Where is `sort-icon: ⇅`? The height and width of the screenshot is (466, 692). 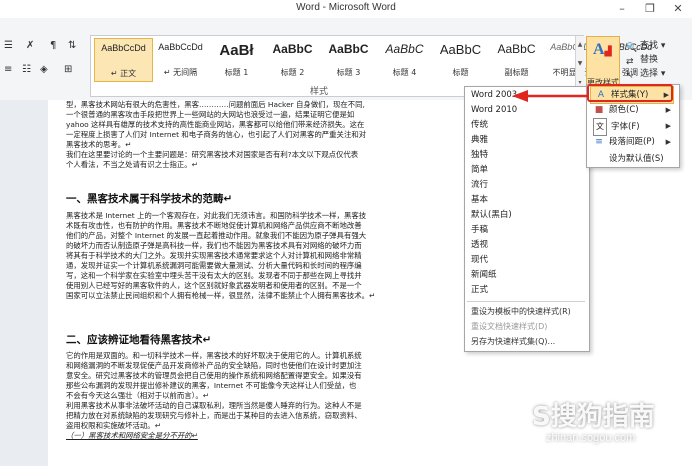
sort-icon: ⇅ is located at coordinates (72, 45).